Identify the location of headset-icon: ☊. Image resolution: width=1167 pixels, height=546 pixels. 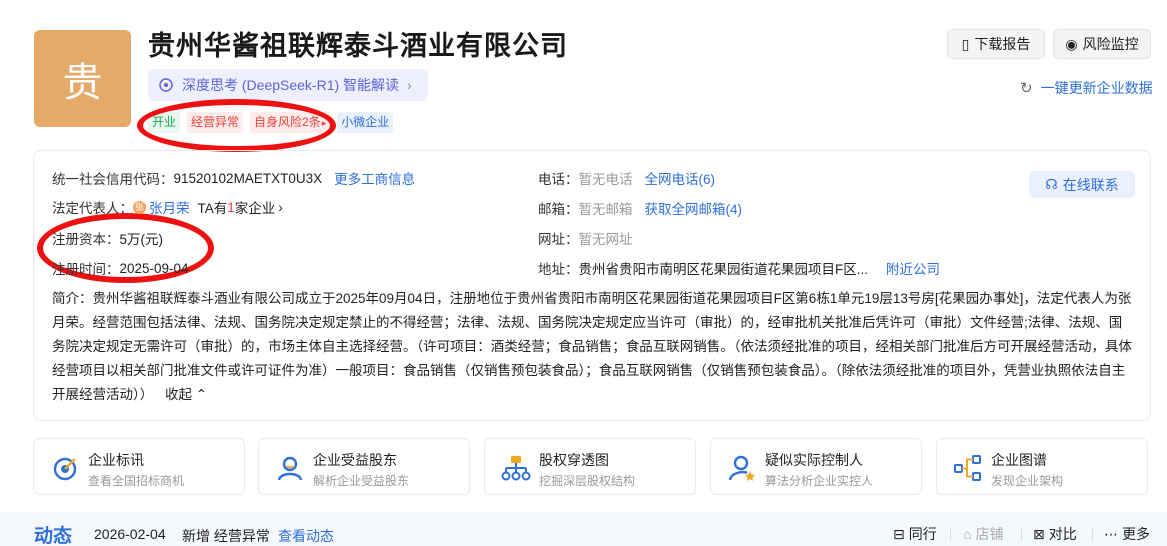
(1051, 184).